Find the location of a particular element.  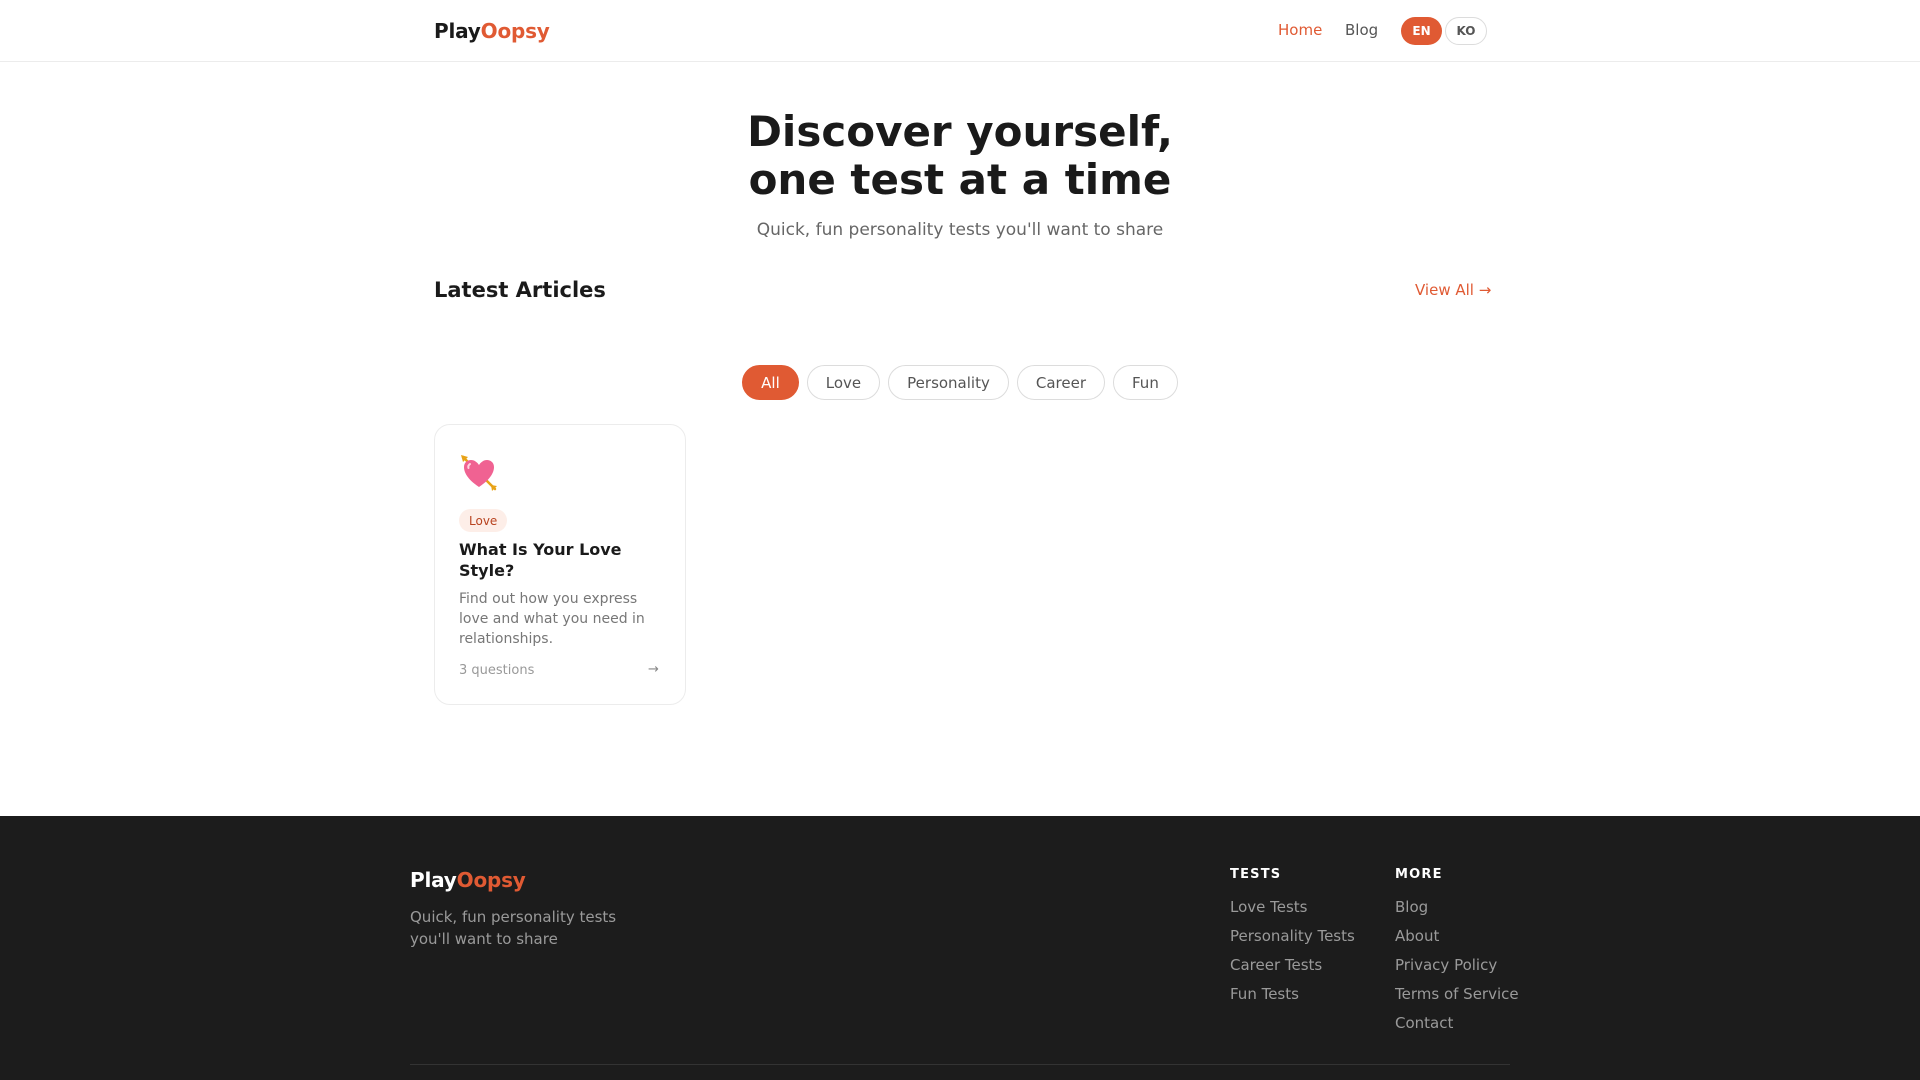

footer-link-about: About is located at coordinates (1417, 936).